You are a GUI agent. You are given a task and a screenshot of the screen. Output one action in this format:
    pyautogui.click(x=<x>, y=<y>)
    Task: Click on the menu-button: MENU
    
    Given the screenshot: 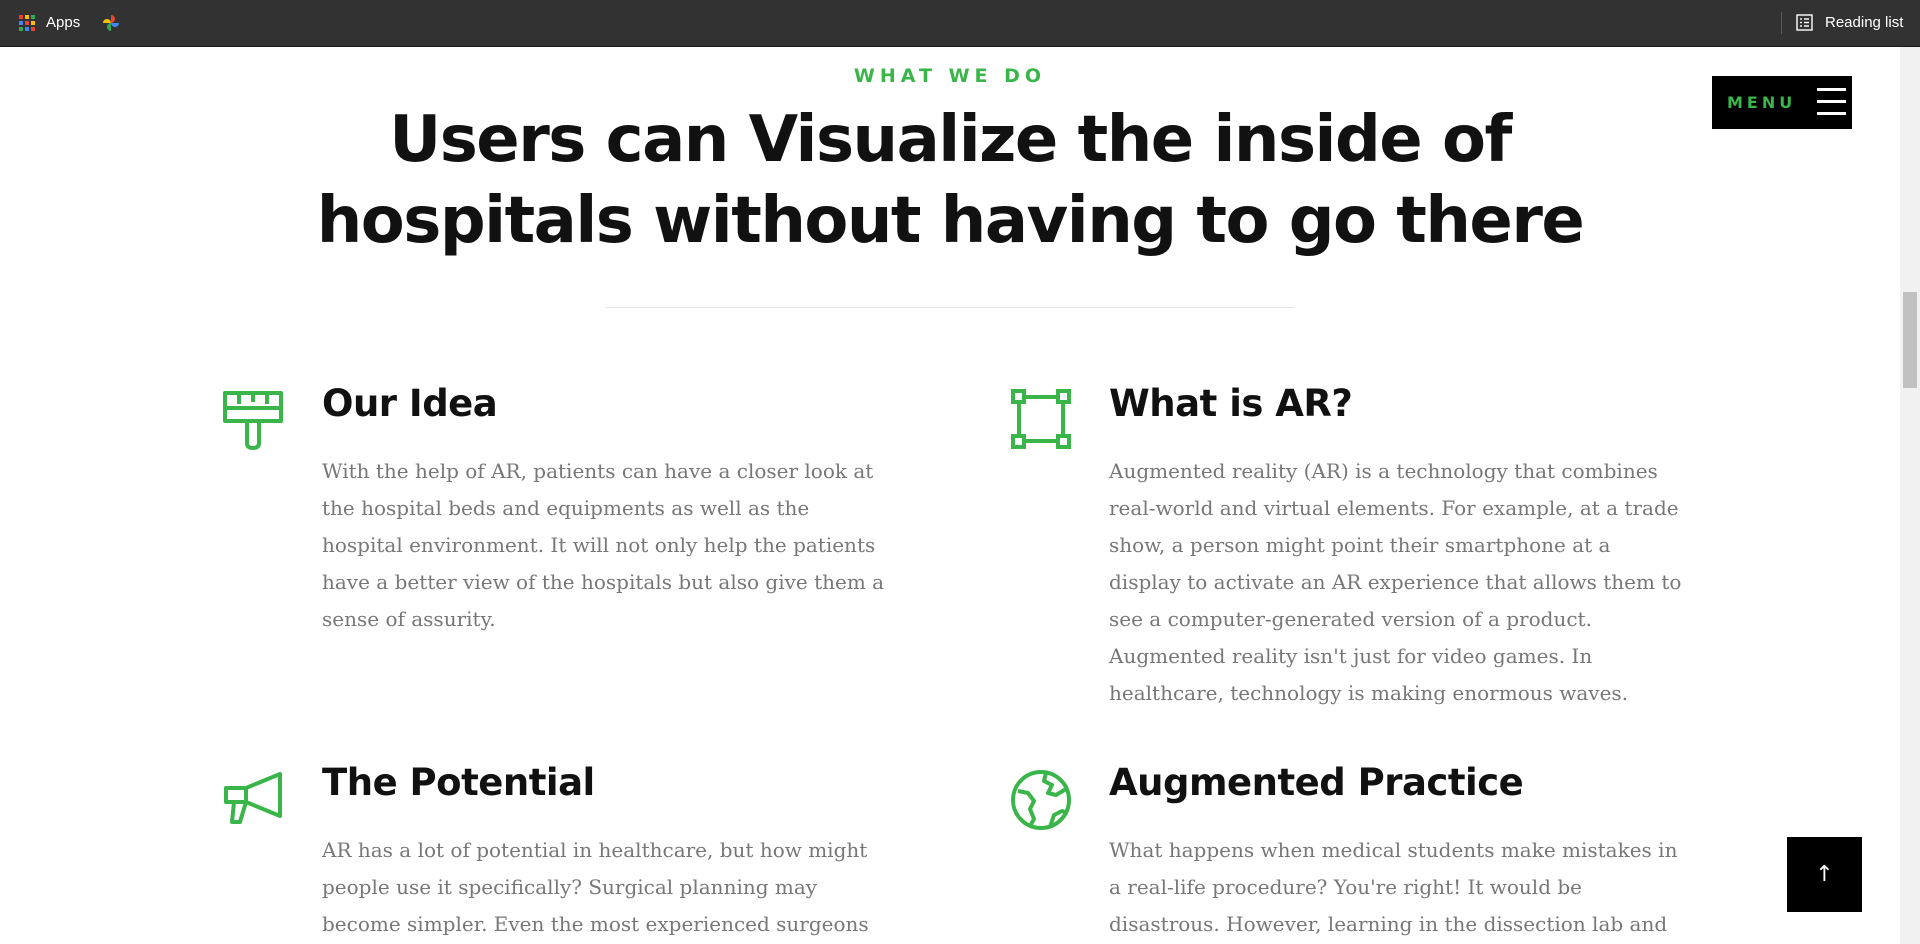 What is the action you would take?
    pyautogui.click(x=1782, y=102)
    